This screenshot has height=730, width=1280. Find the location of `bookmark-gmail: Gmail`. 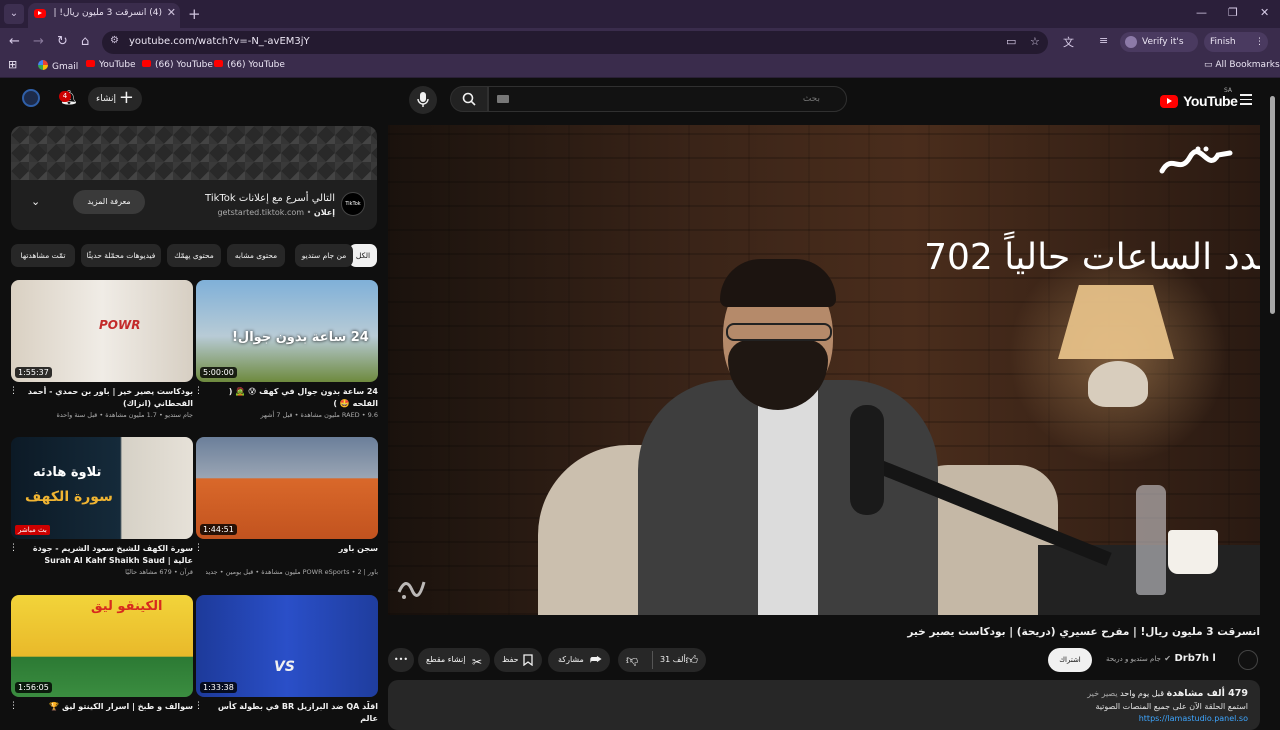

bookmark-gmail: Gmail is located at coordinates (58, 66).